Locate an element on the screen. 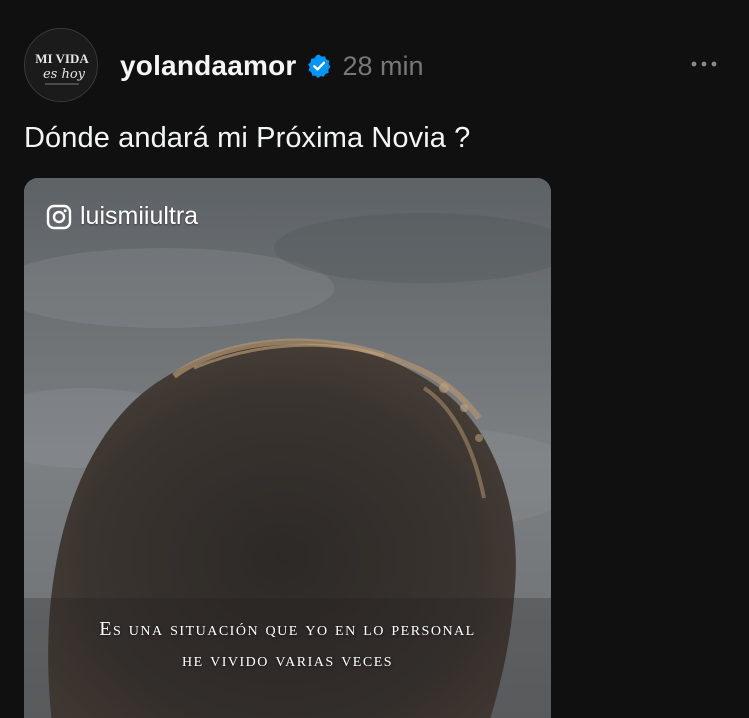 Image resolution: width=749 pixels, height=718 pixels. more-horizontal-icon is located at coordinates (704, 64).